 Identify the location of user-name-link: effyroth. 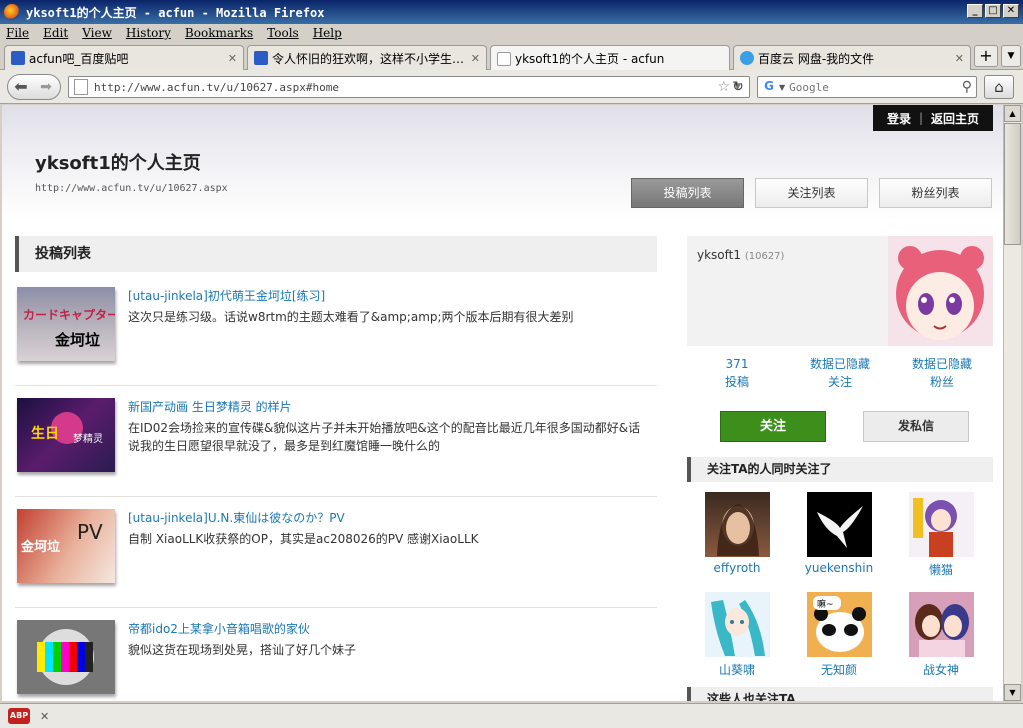
(737, 568).